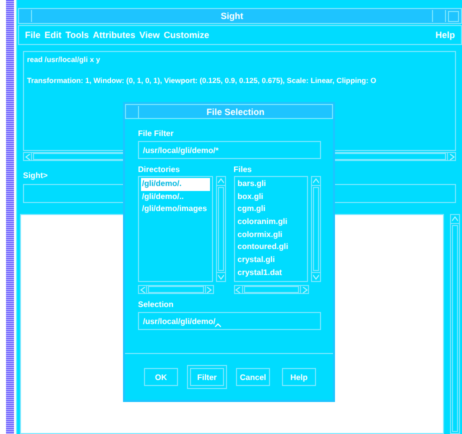 Image resolution: width=462 pixels, height=434 pixels. I want to click on selection-label: Selection, so click(156, 304).